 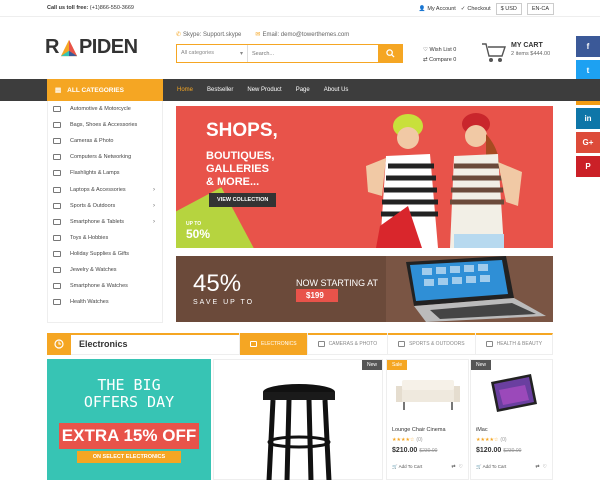 I want to click on sidebar-item-label: Jewelry & Watches, so click(x=93, y=269).